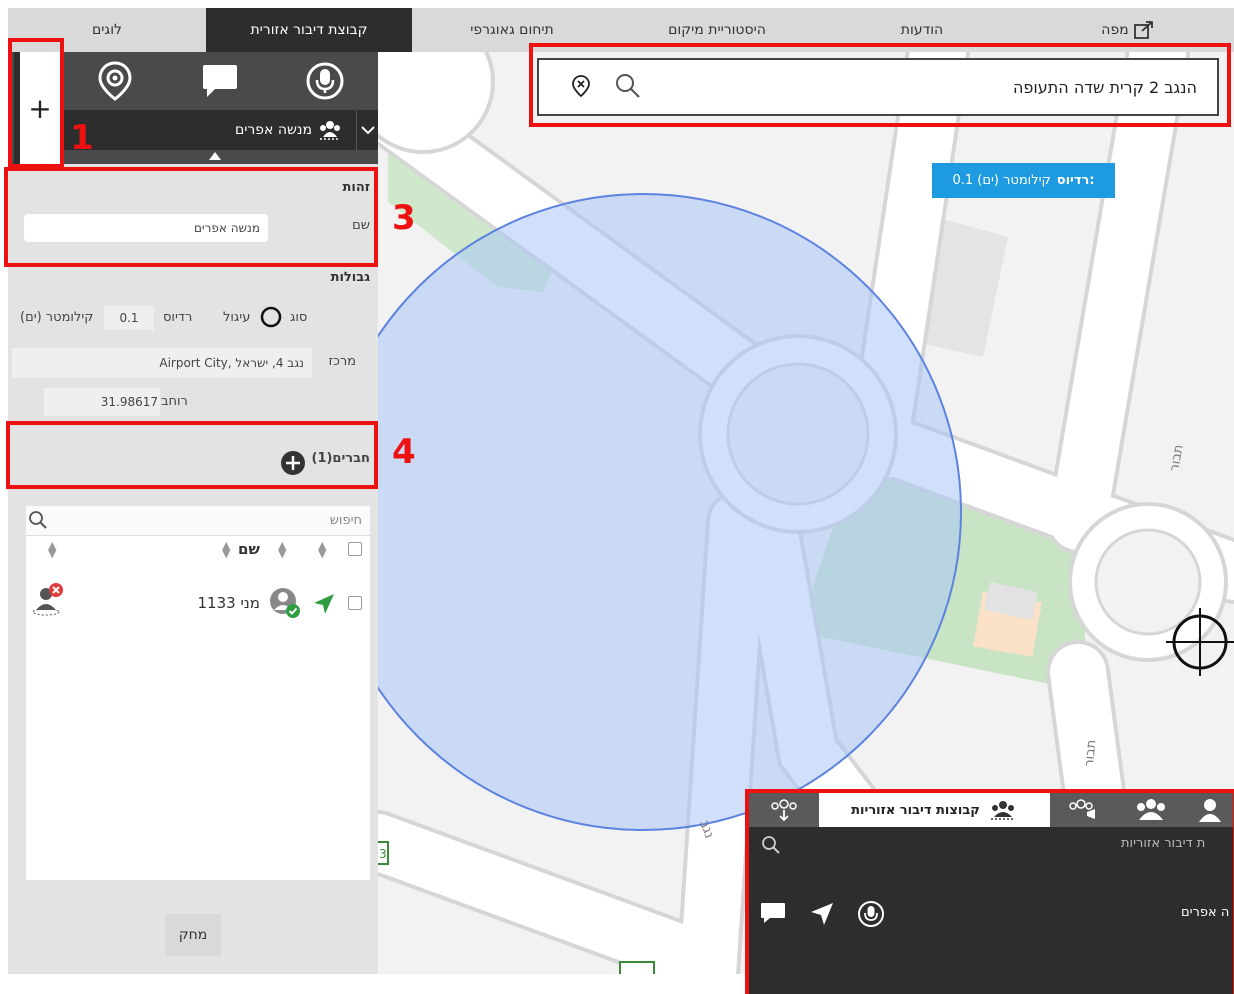 The image size is (1234, 994). I want to click on group-icon, so click(330, 130).